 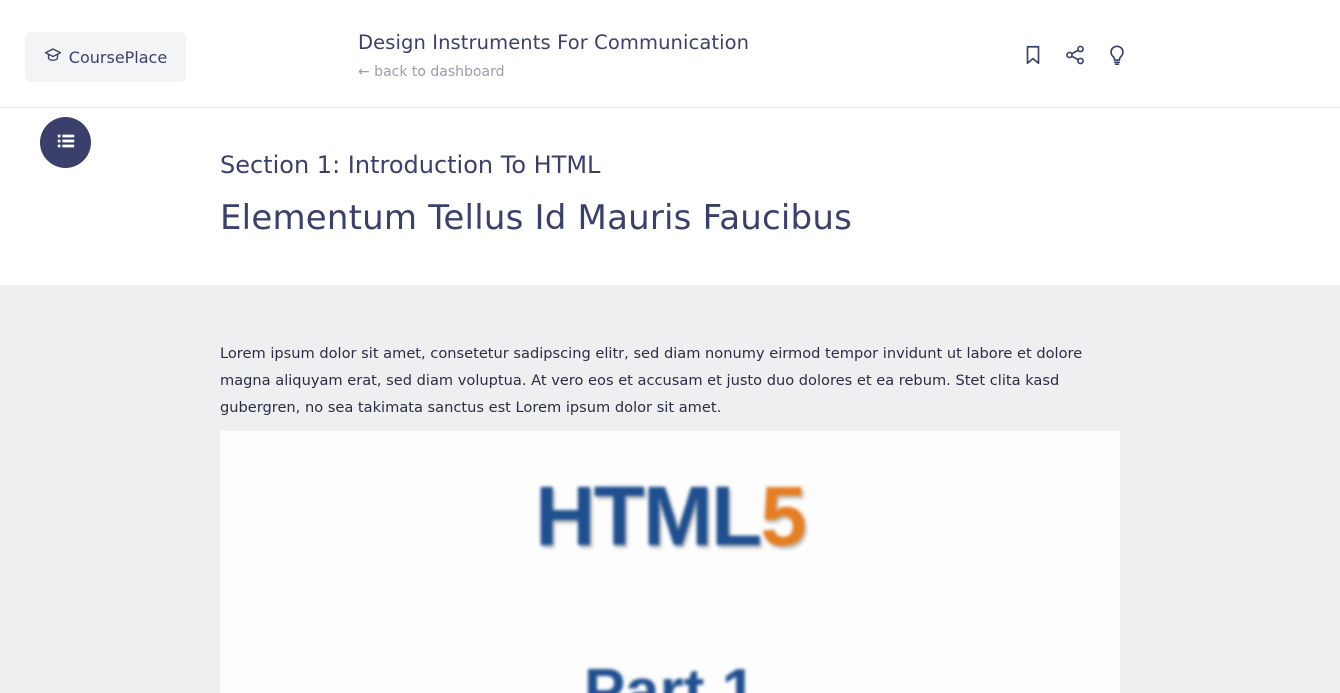 I want to click on lesson-title: Elementum Tellus Id Mauris Faucibus, so click(x=536, y=218).